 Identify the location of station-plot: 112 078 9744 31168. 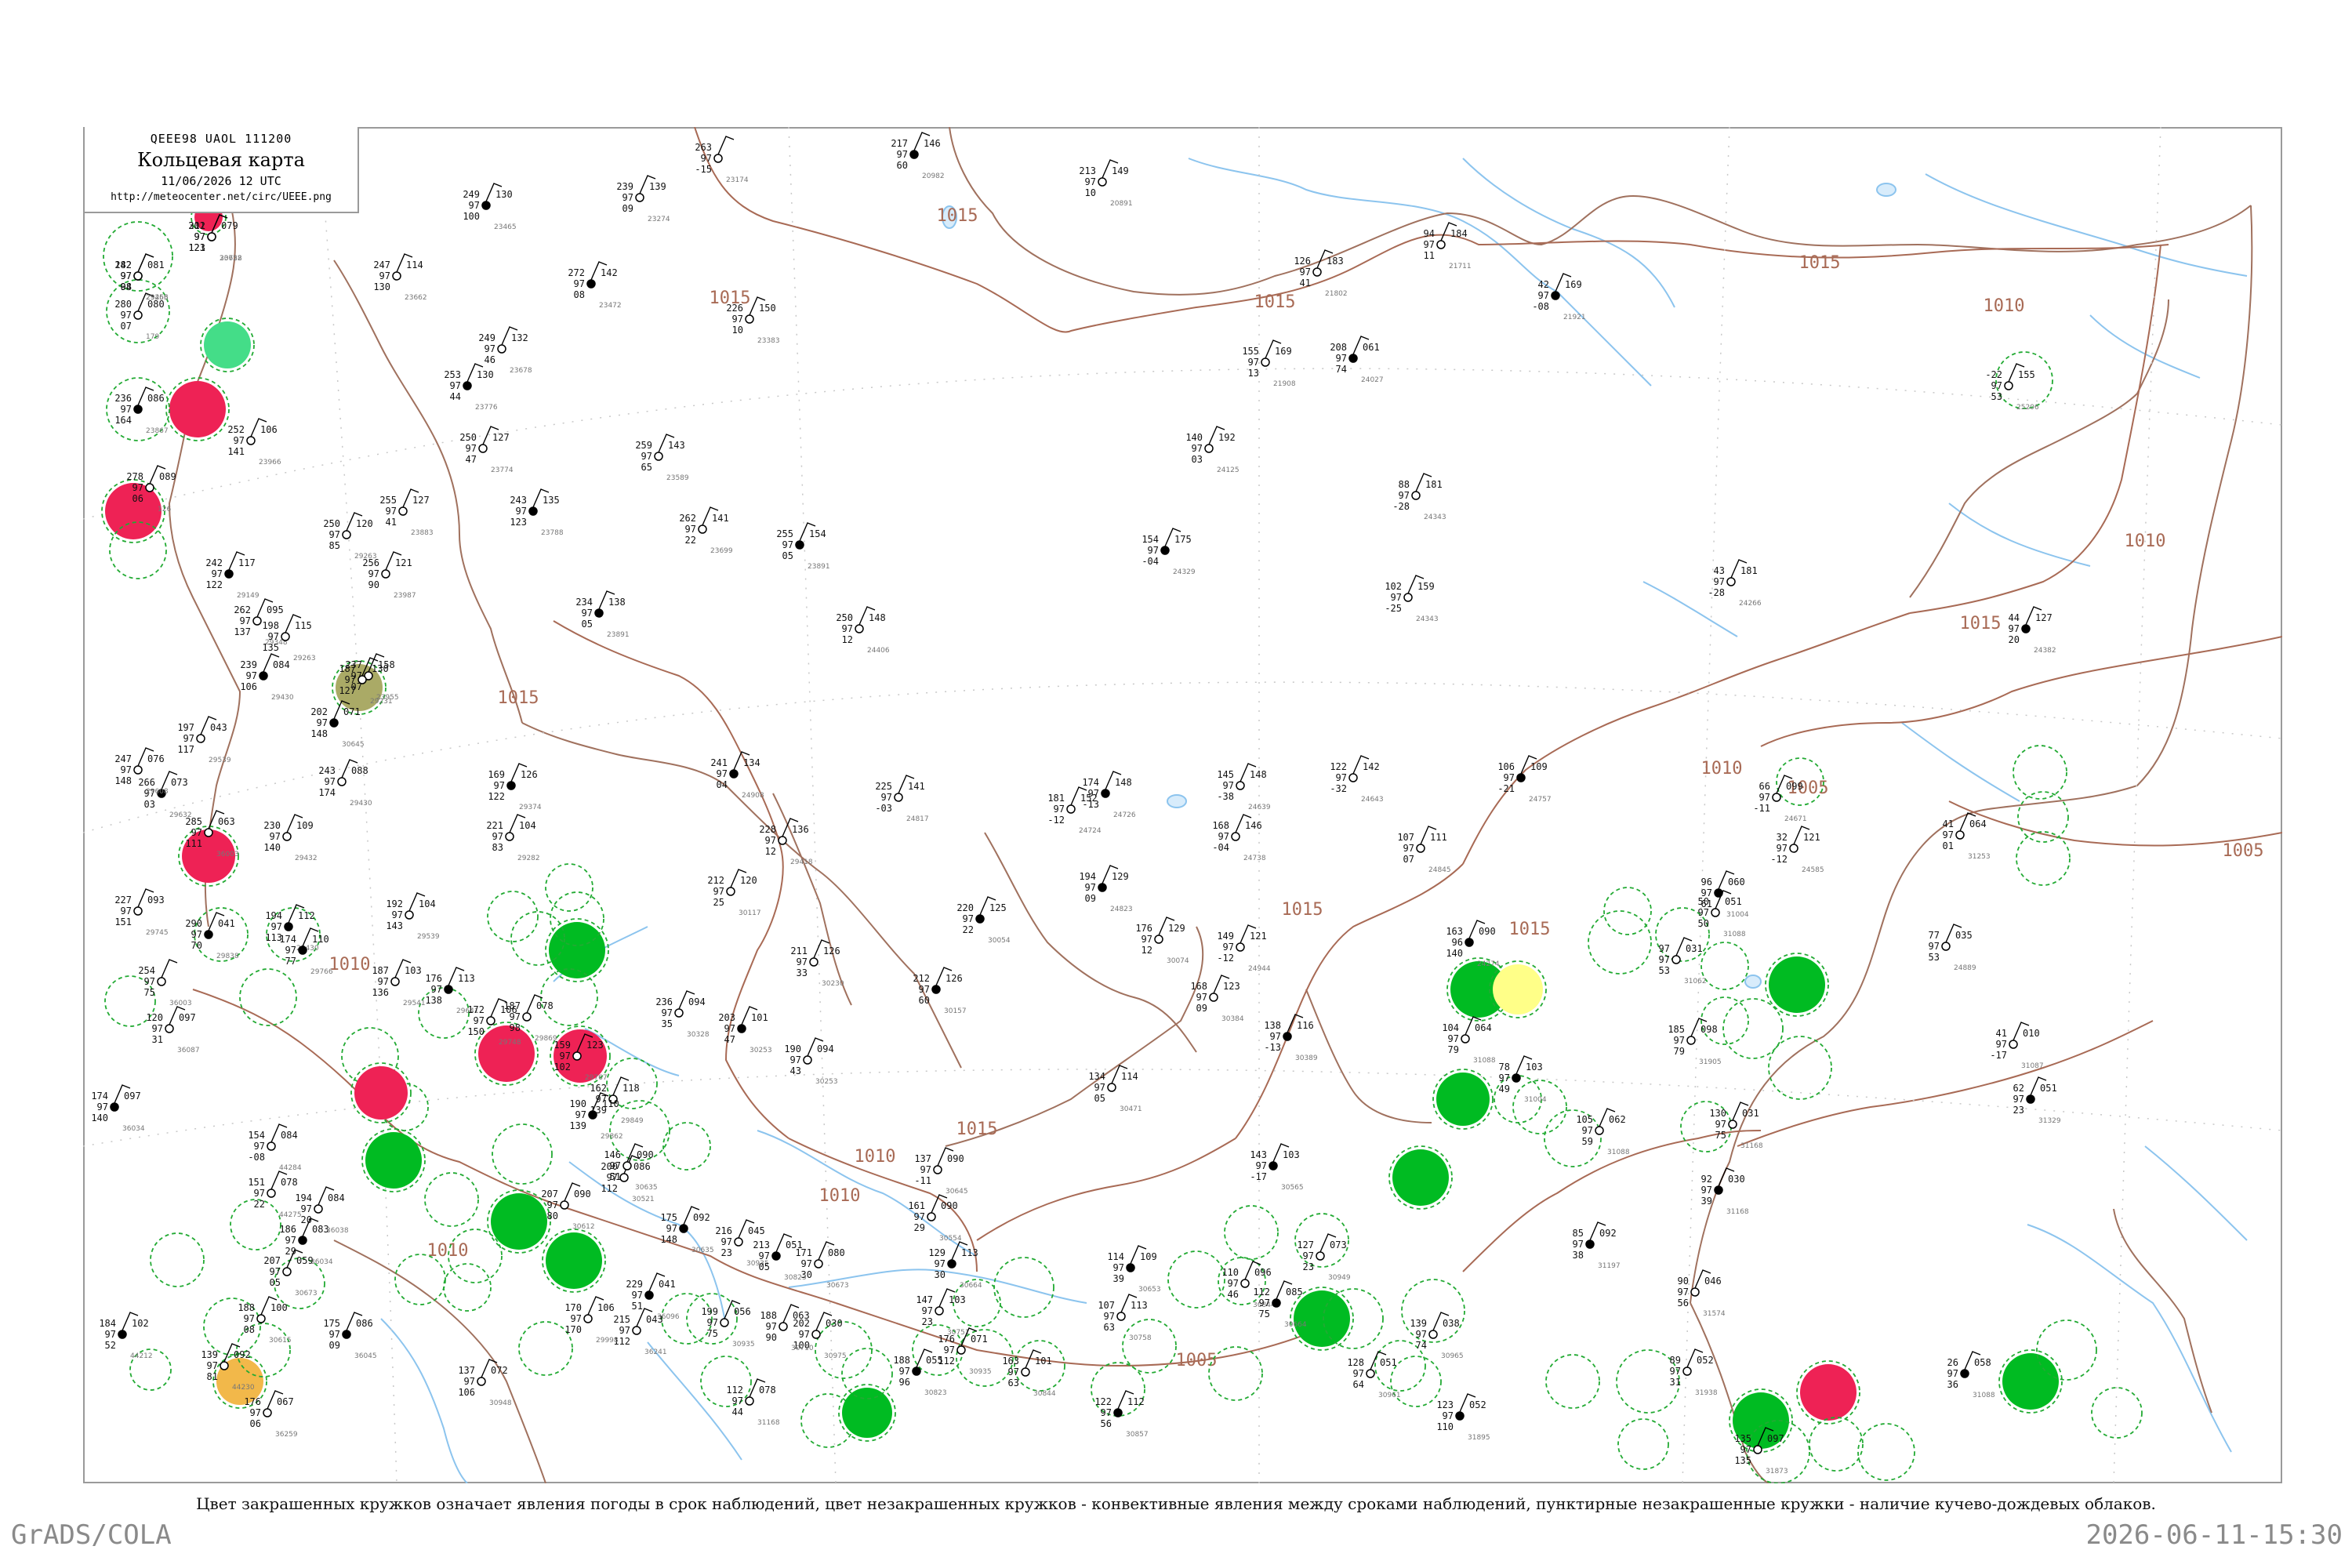
(753, 1402).